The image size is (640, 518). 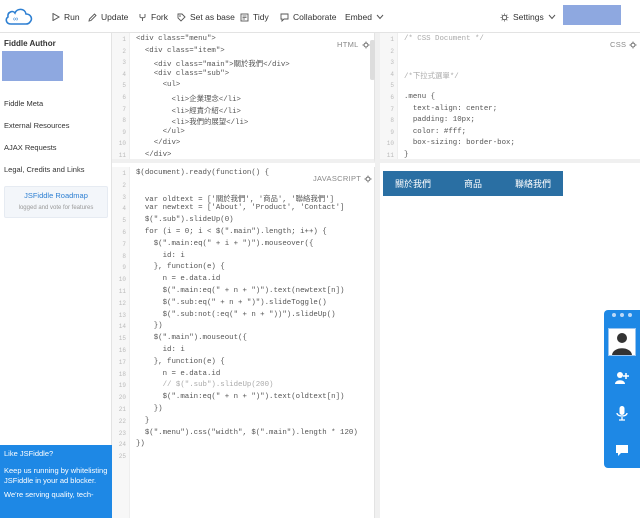 I want to click on menu-item-about: 關於我們, so click(x=413, y=183).